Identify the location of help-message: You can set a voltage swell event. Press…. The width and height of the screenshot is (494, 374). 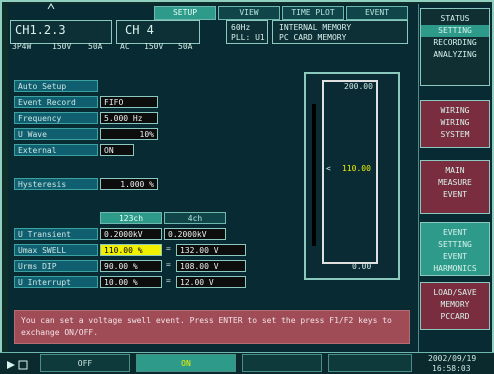
(212, 327).